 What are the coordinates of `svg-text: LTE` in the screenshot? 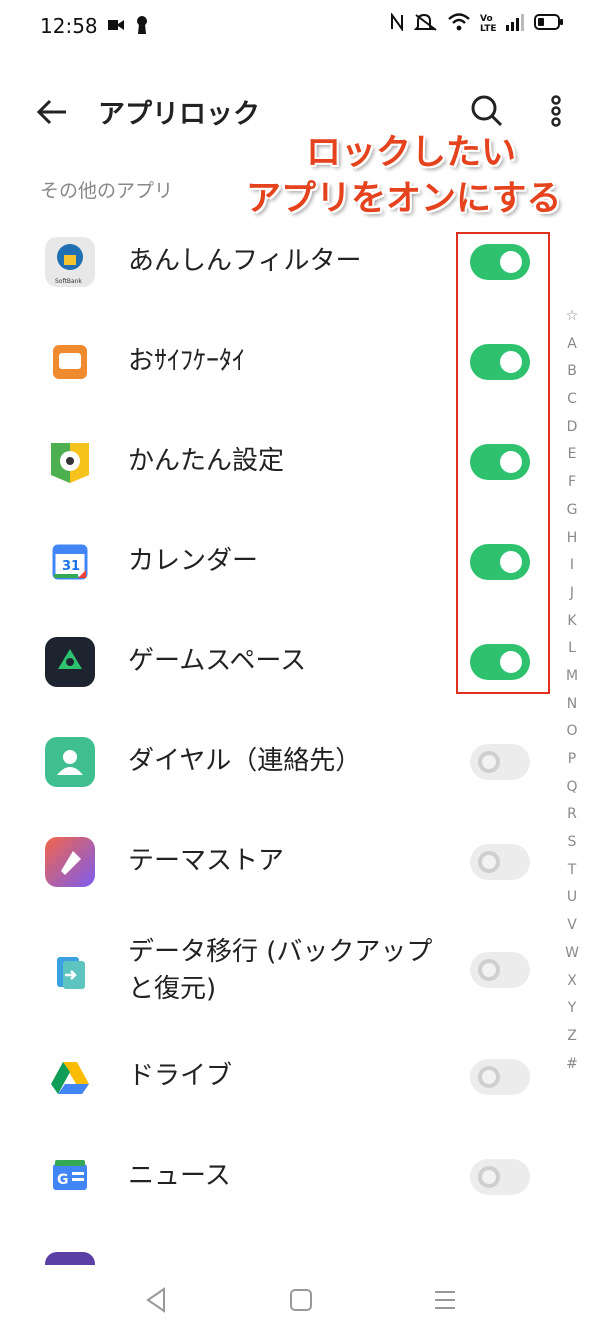 It's located at (488, 28).